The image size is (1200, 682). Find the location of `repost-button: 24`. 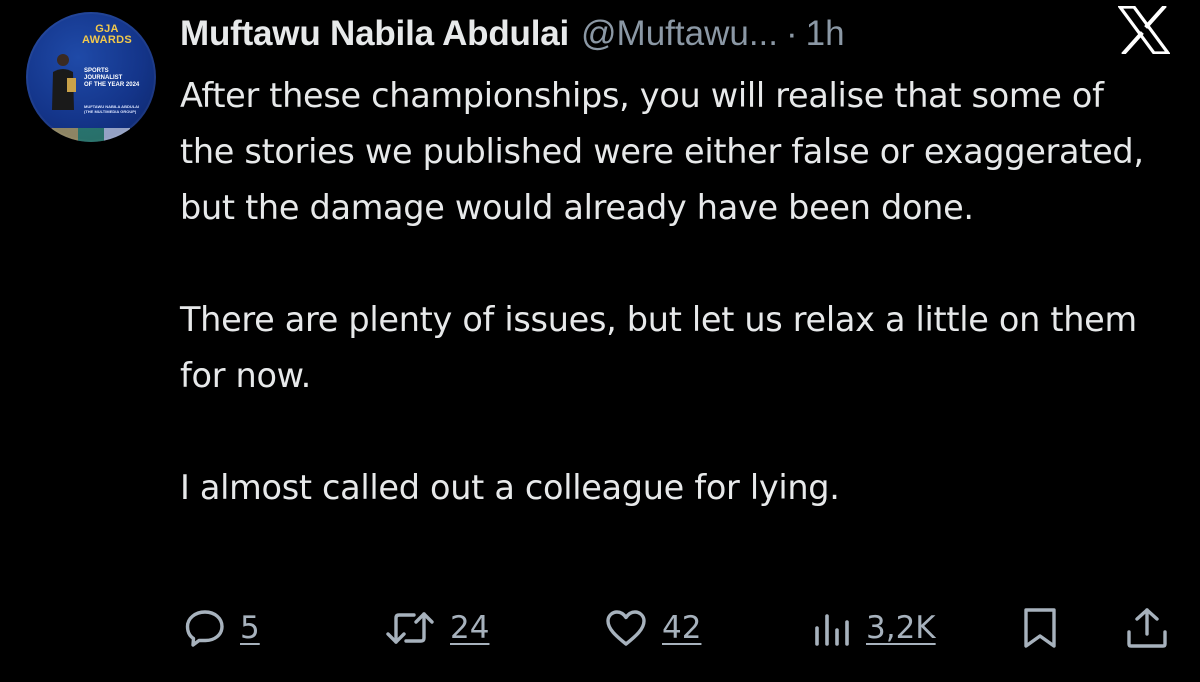

repost-button: 24 is located at coordinates (436, 628).